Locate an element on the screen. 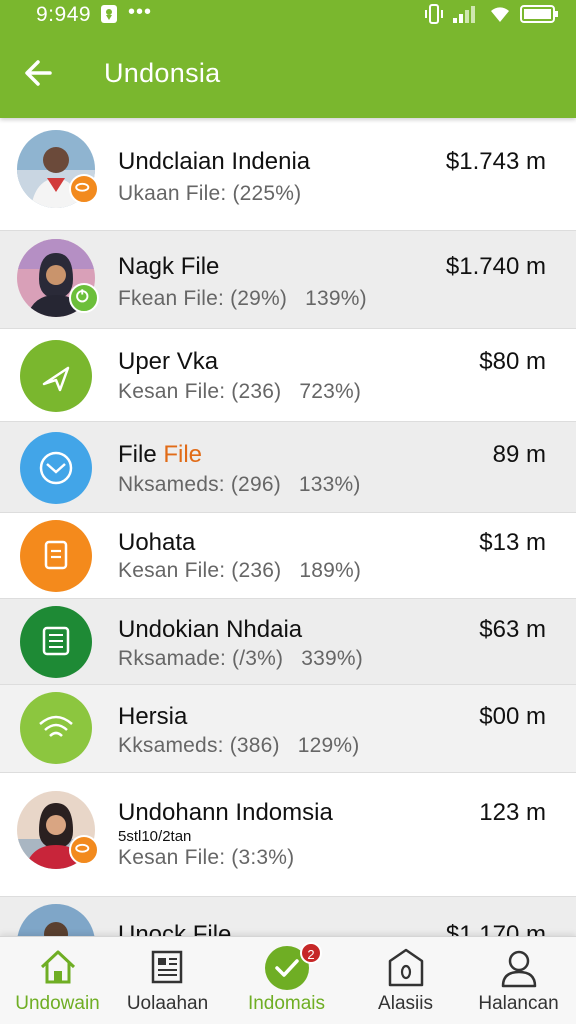 The image size is (576, 1024). item-subtitle: Nksameds: (296) 133%) is located at coordinates (239, 484).